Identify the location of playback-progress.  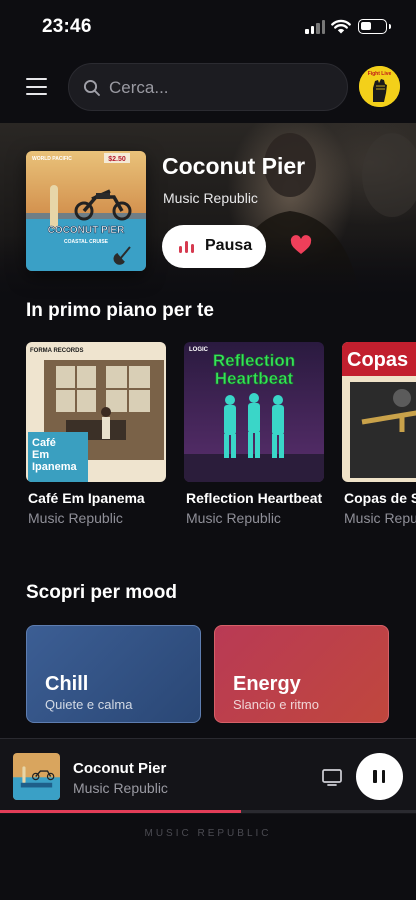
(208, 811).